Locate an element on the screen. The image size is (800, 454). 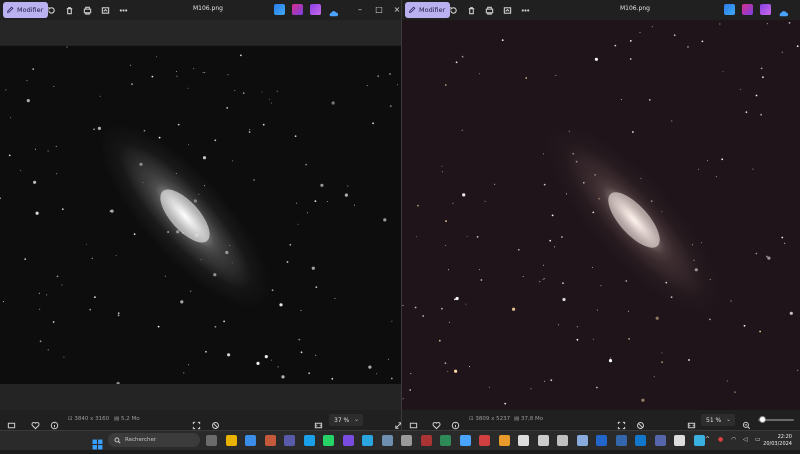
modify-label: Modifier is located at coordinates (432, 10).